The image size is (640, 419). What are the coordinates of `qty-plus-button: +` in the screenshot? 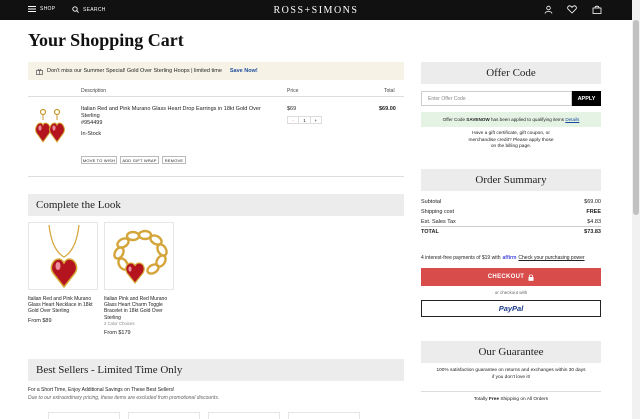 It's located at (316, 120).